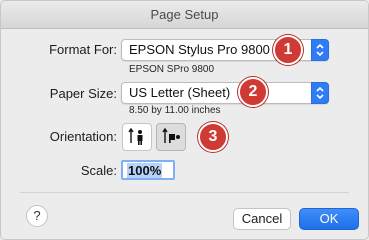 This screenshot has height=240, width=369. What do you see at coordinates (180, 92) in the screenshot?
I see `paper-size-value: US Letter (Sheet)` at bounding box center [180, 92].